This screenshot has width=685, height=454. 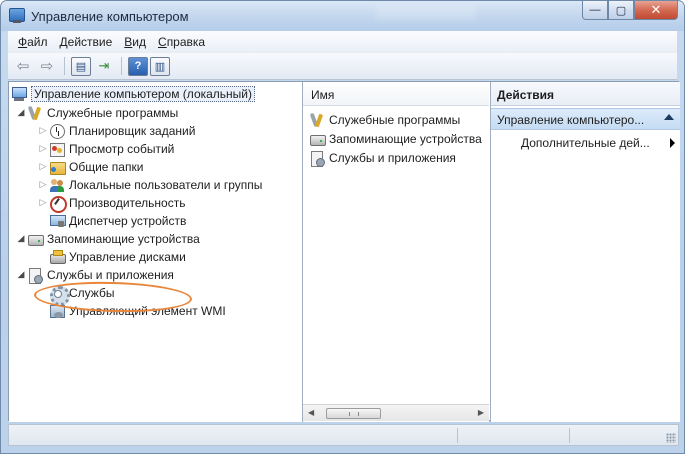 I want to click on computer-management-icon, so click(x=17, y=15).